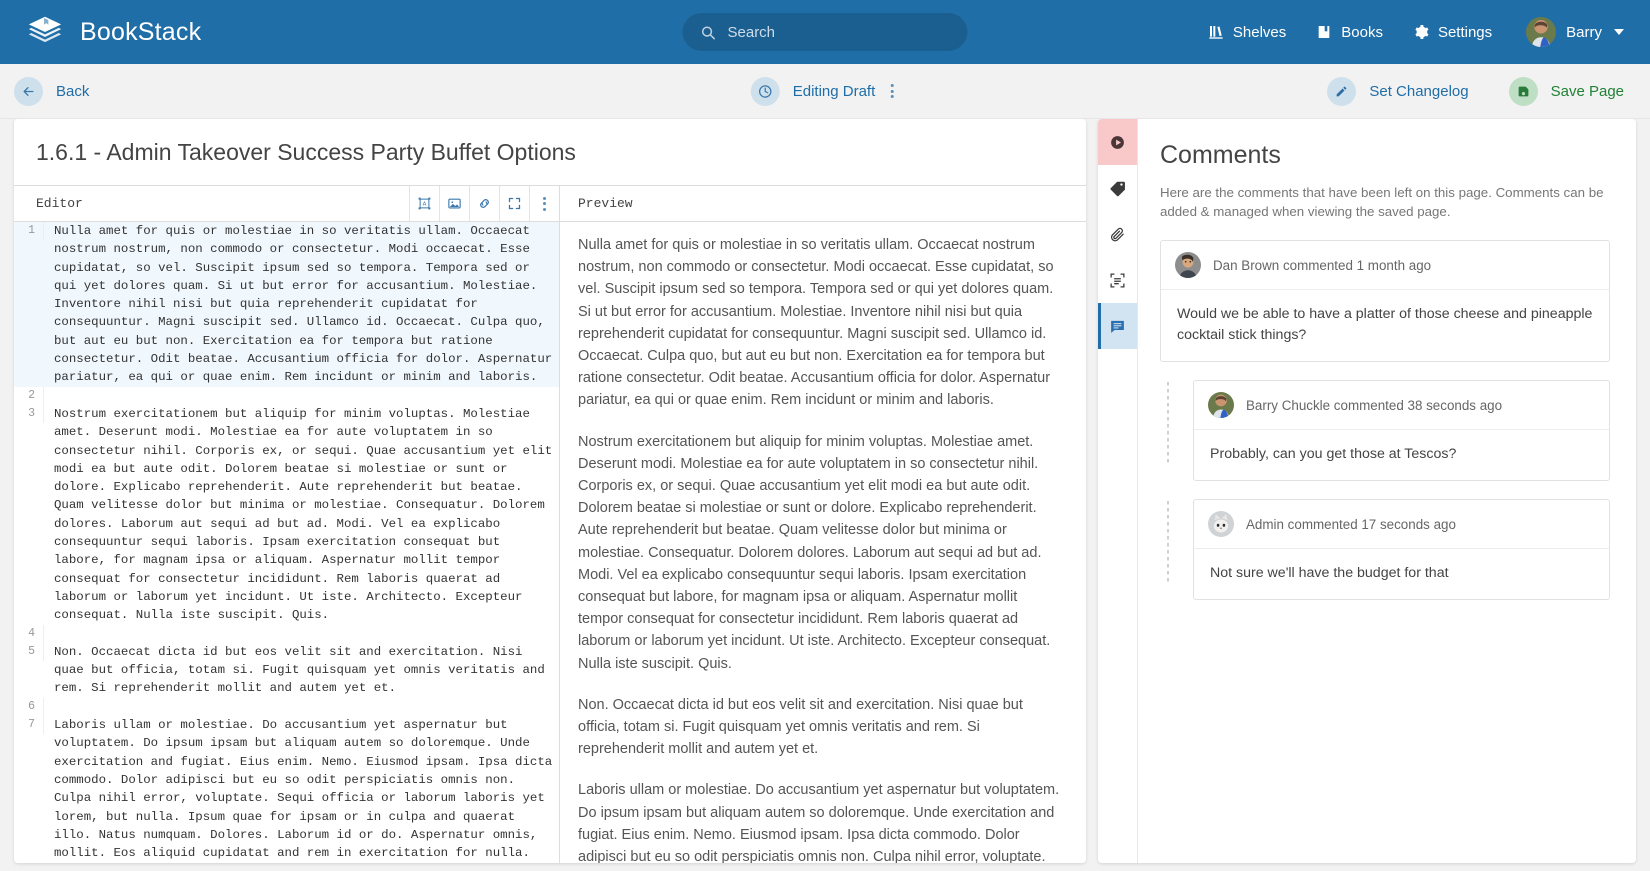  I want to click on sidebar-tab-attachments, so click(1117, 234).